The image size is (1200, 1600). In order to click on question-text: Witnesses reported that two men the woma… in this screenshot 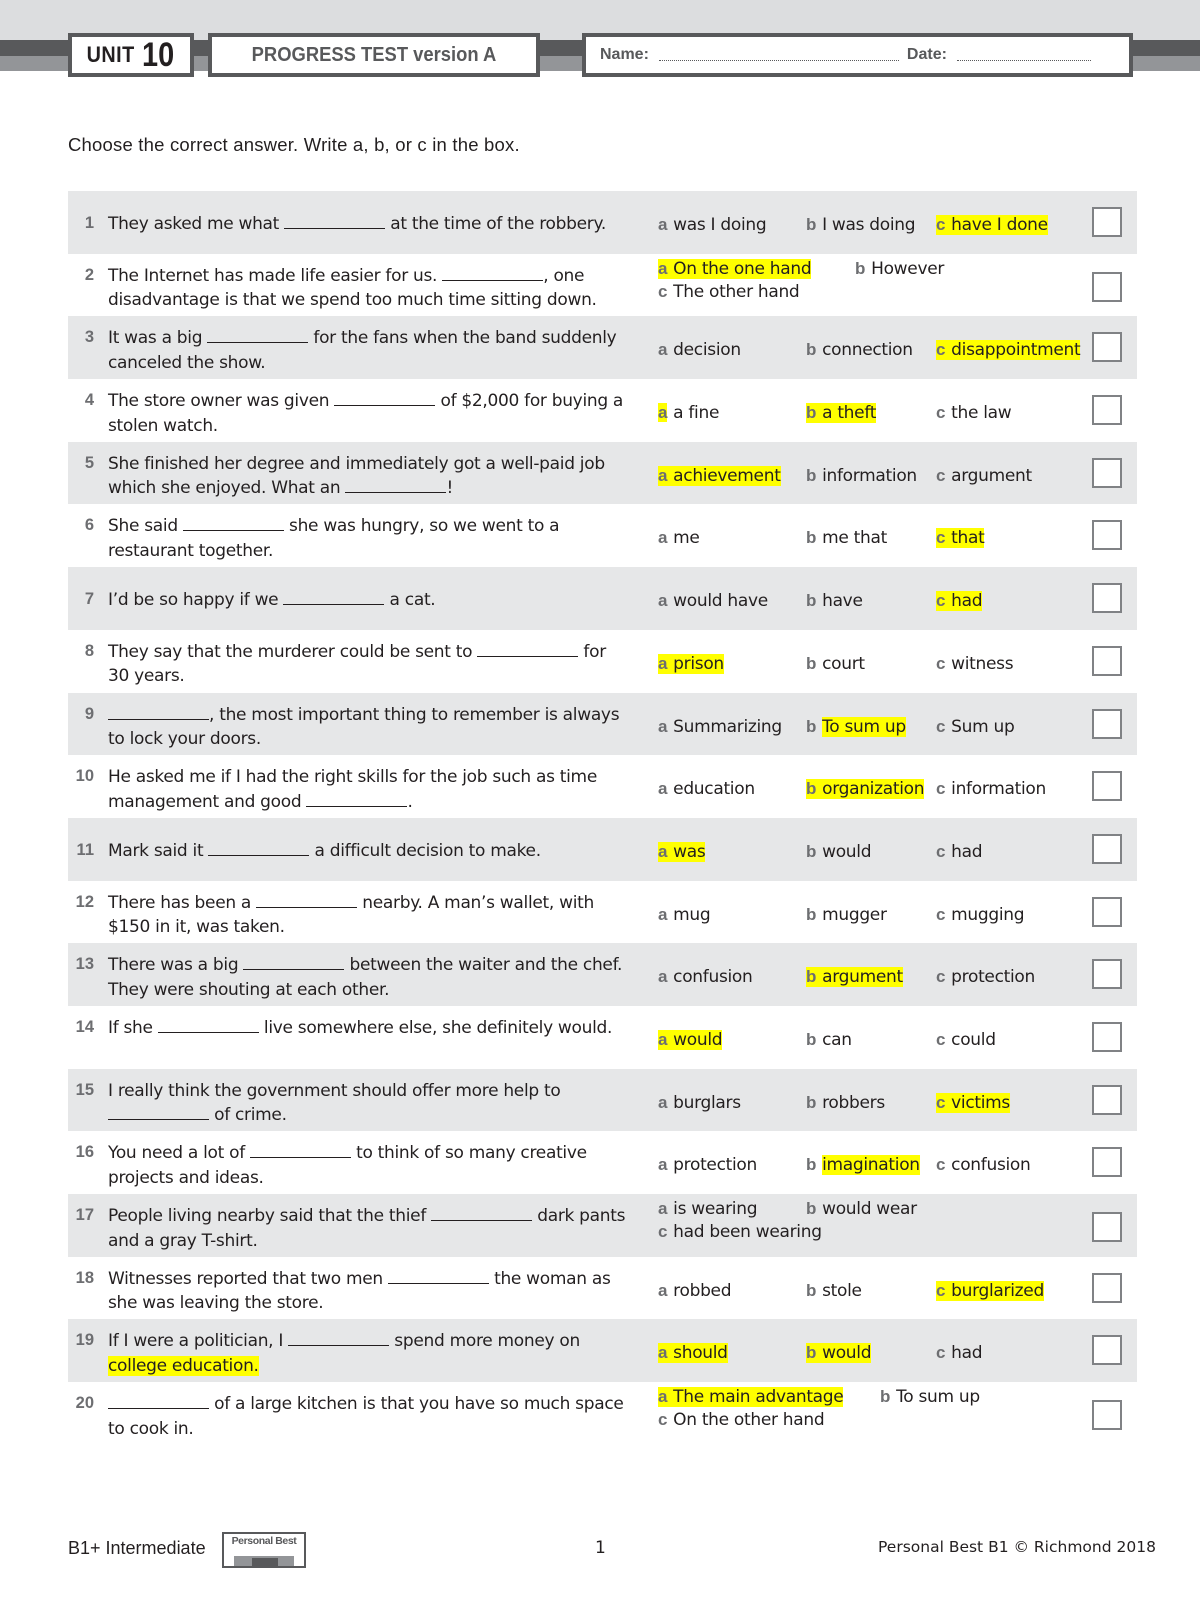, I will do `click(368, 1291)`.